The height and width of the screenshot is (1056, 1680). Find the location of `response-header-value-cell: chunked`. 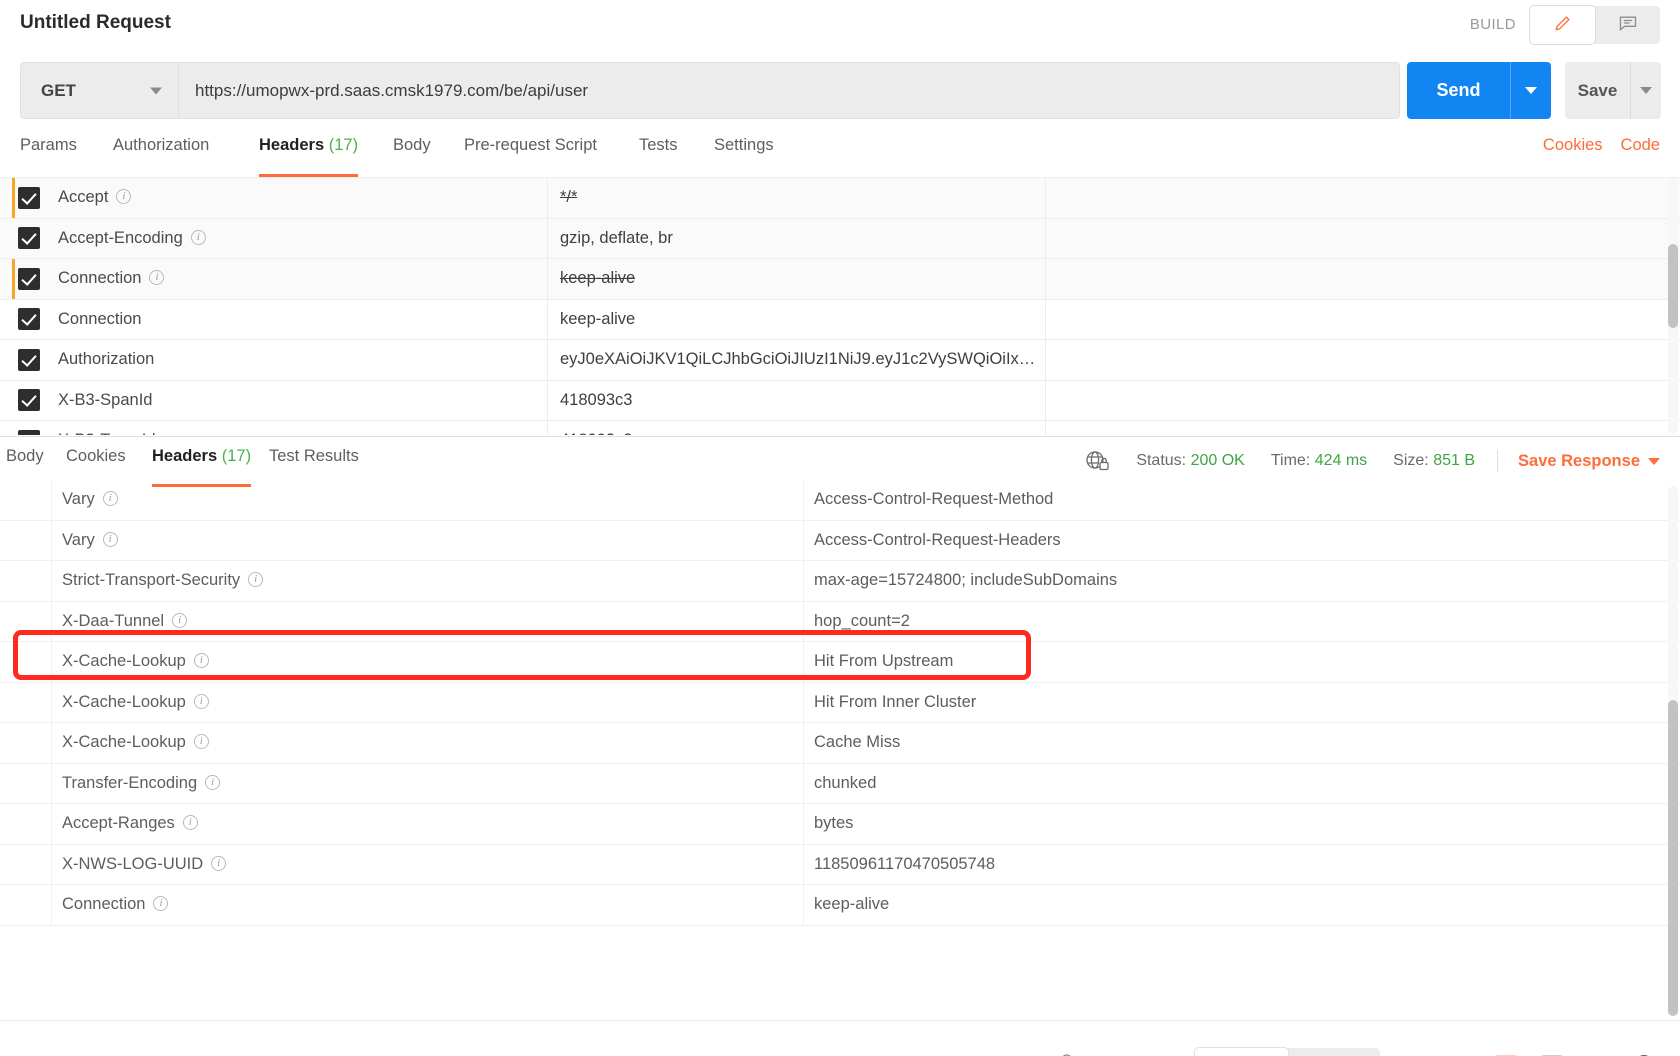

response-header-value-cell: chunked is located at coordinates (1242, 784).